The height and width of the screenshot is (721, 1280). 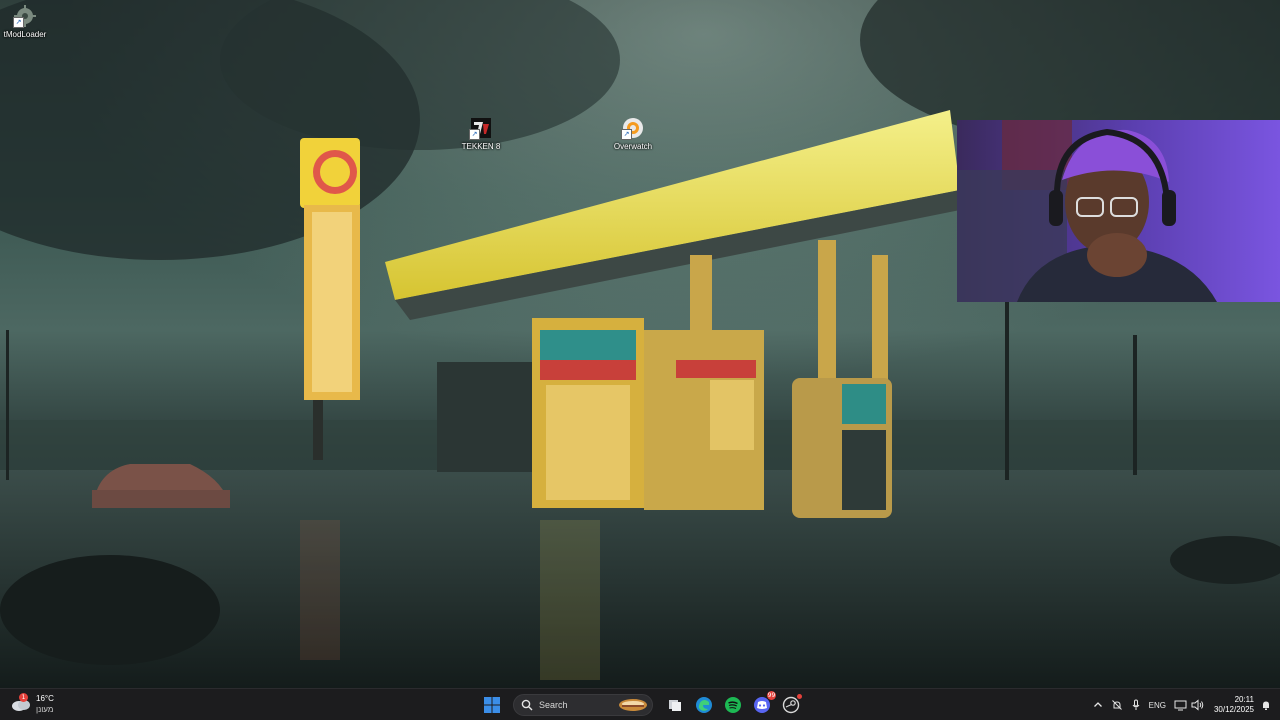 I want to click on desktop-icon-overwatch: ↗ Overwatch, so click(x=633, y=133).